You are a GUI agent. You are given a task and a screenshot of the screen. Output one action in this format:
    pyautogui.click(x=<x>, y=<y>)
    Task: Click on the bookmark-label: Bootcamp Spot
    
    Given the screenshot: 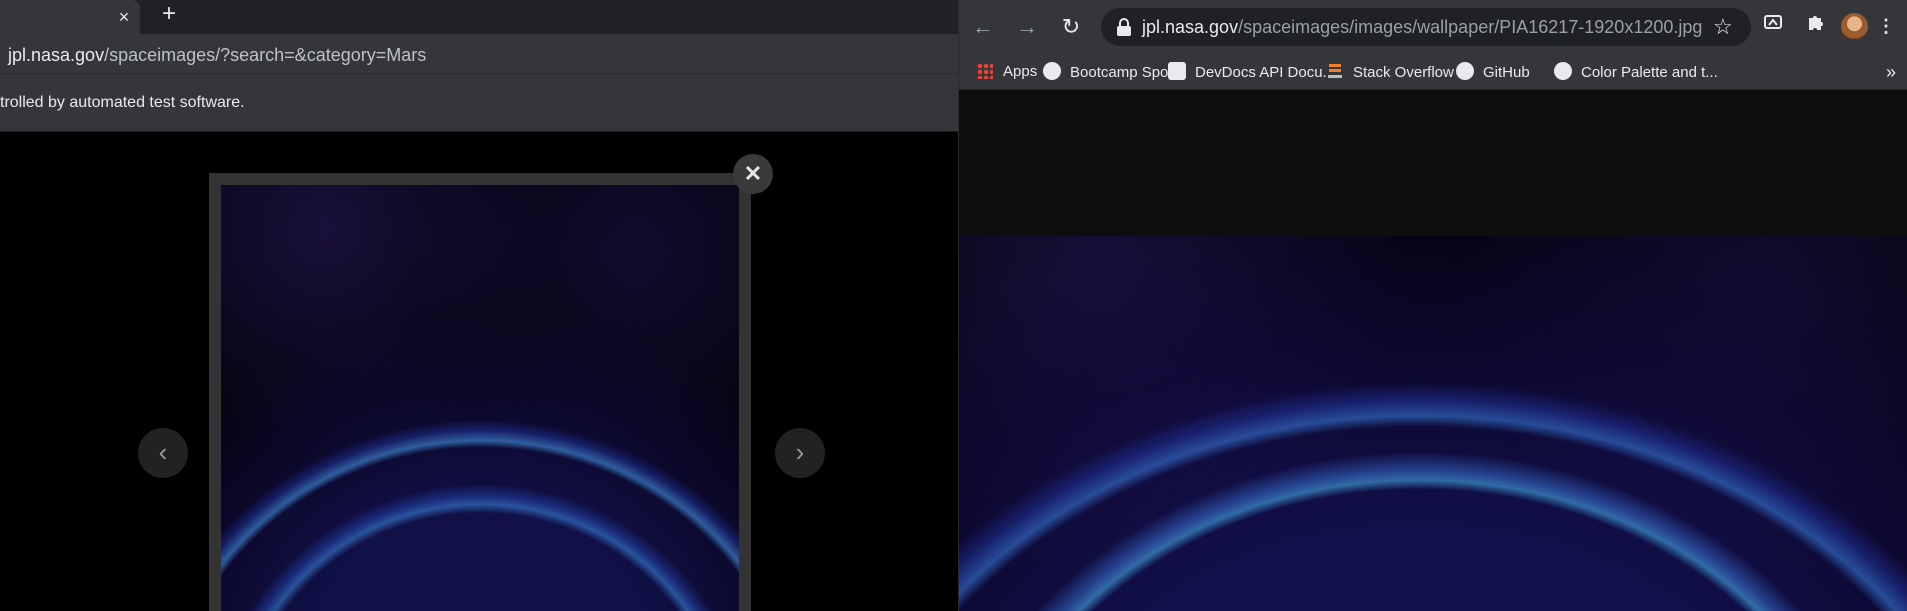 What is the action you would take?
    pyautogui.click(x=1121, y=72)
    